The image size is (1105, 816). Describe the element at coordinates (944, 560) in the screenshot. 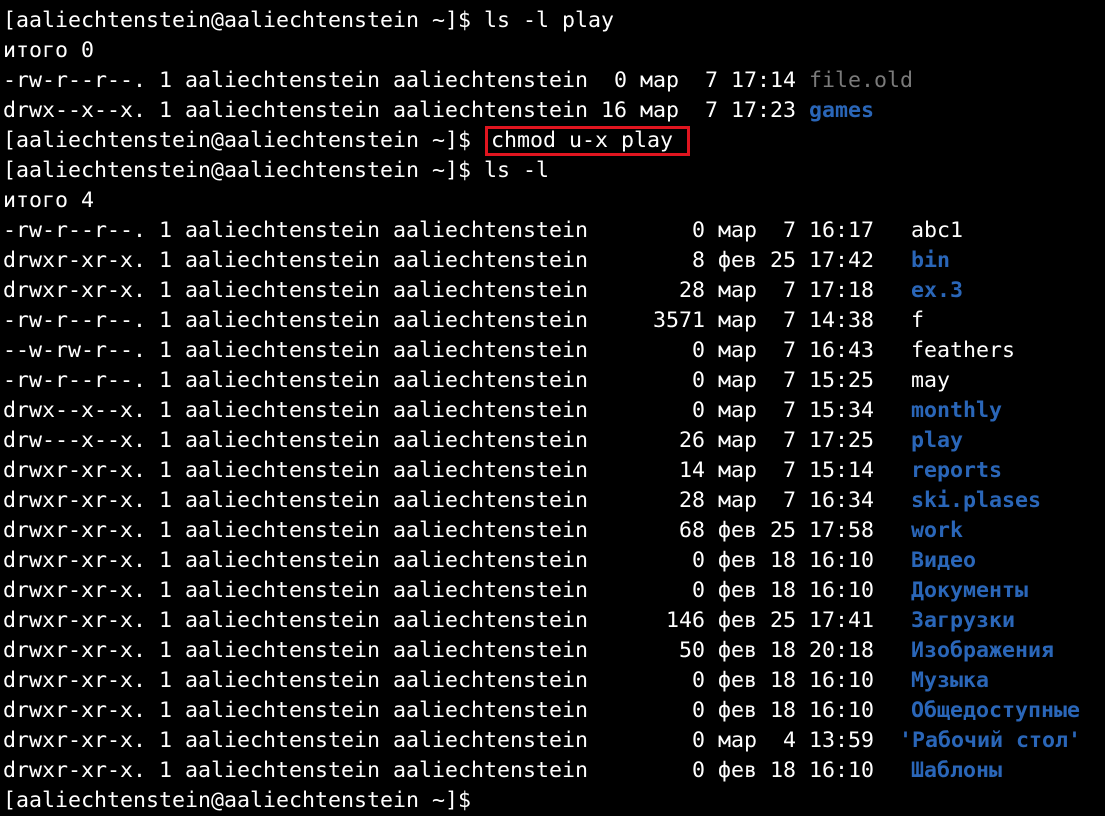

I see `directory-name: Видео` at that location.